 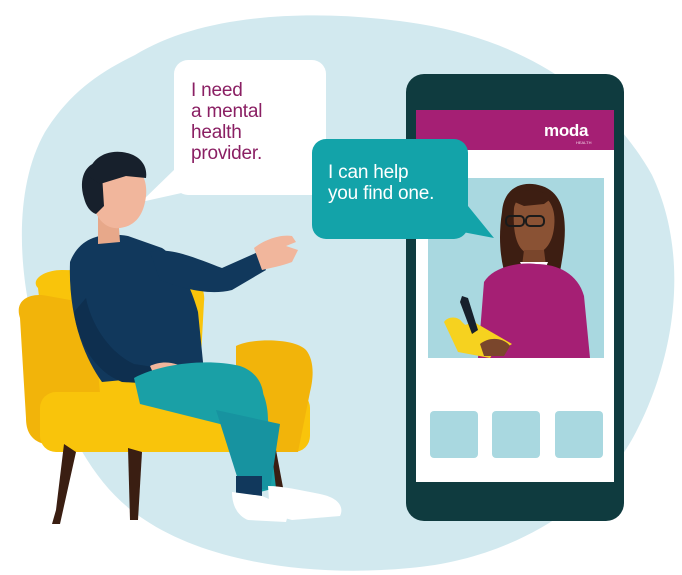 I want to click on brand-logo: moda, so click(x=566, y=130).